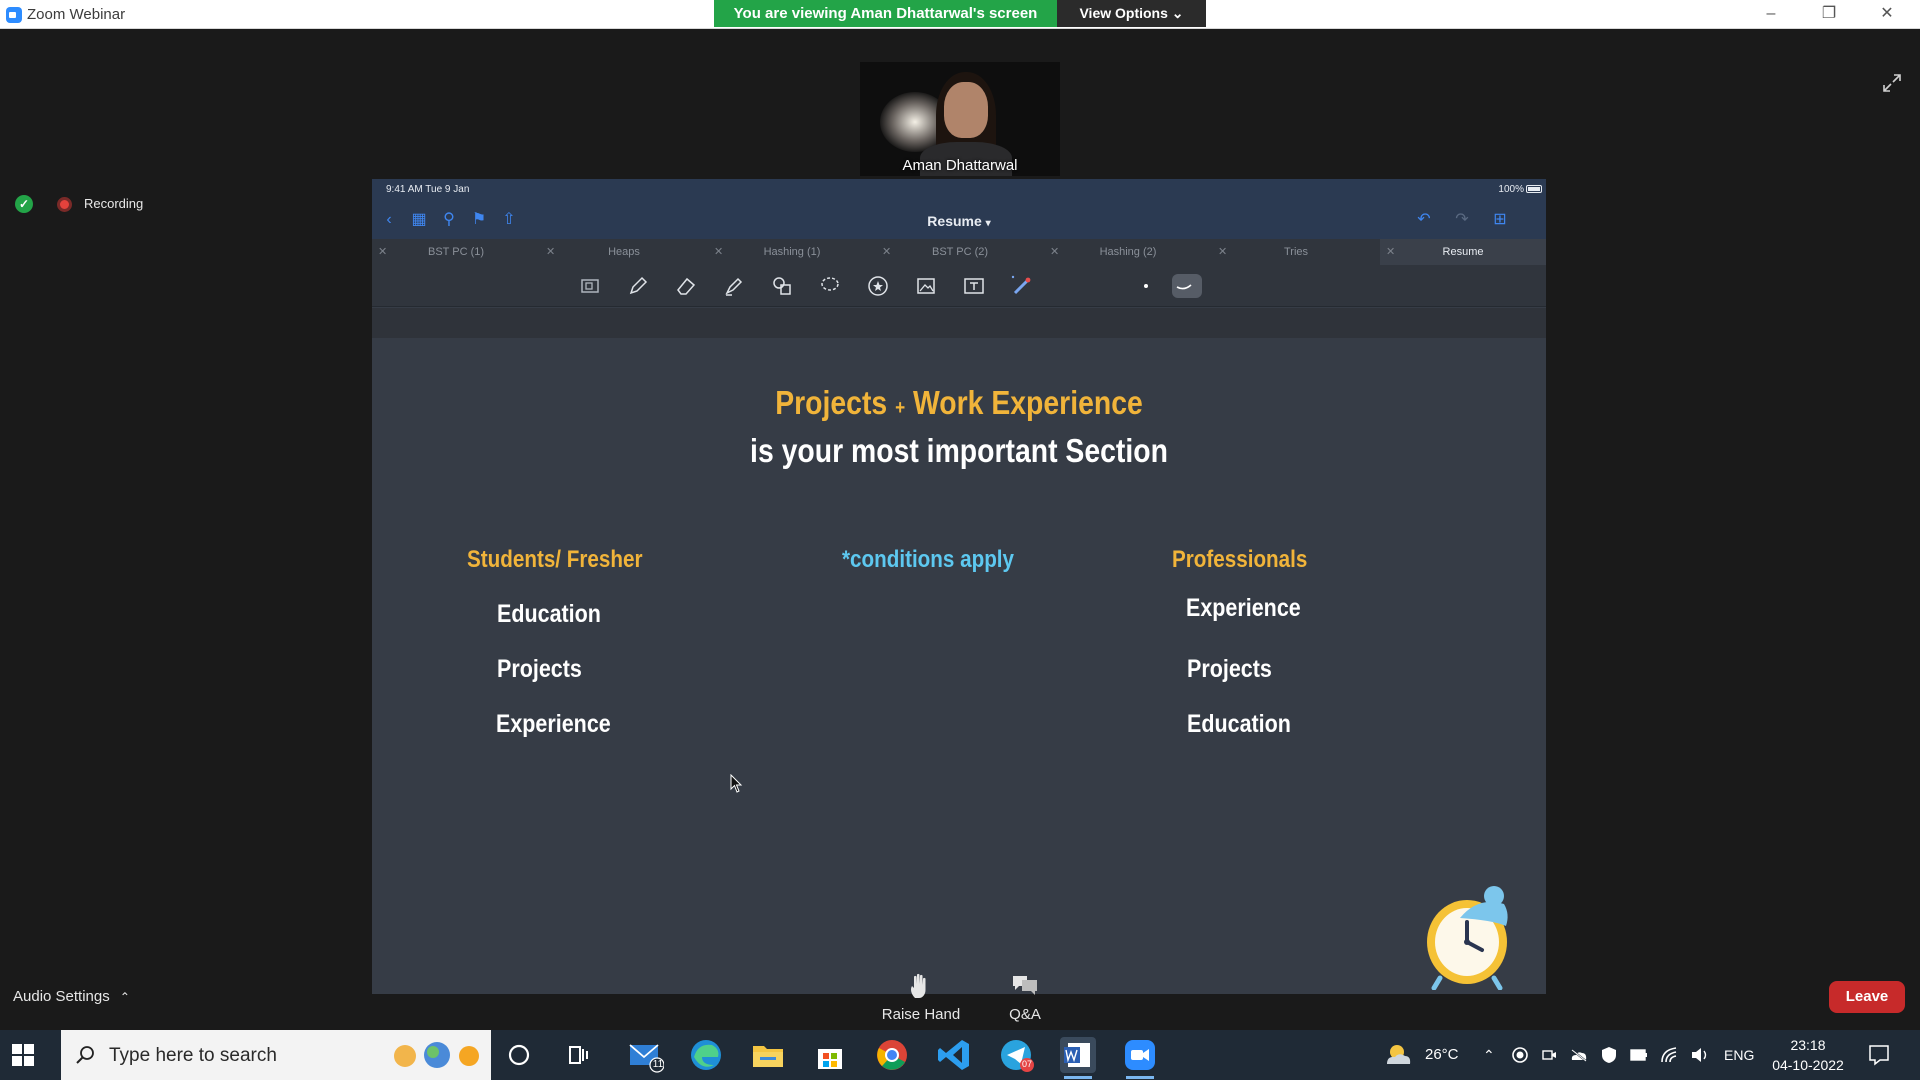 The image size is (1920, 1080). What do you see at coordinates (519, 1055) in the screenshot?
I see `cortana-icon` at bounding box center [519, 1055].